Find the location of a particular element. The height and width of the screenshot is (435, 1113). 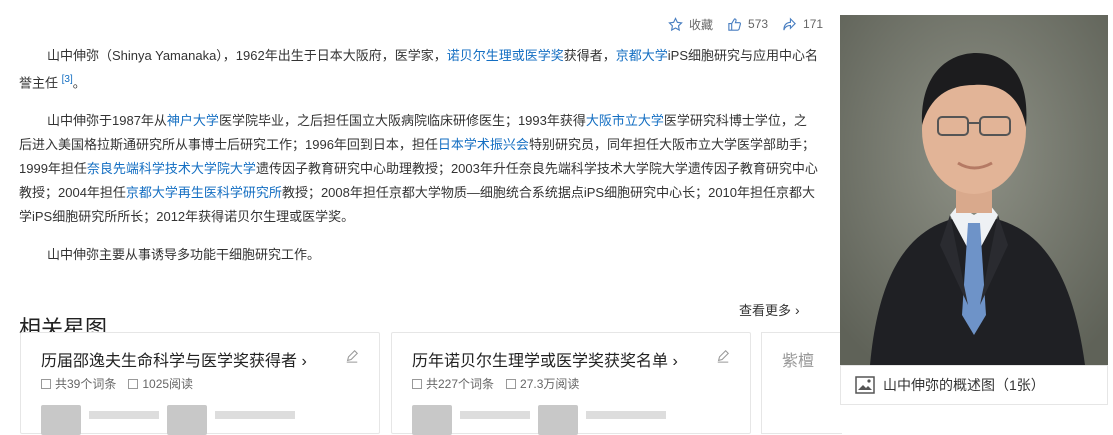

star-icon is located at coordinates (675, 23).